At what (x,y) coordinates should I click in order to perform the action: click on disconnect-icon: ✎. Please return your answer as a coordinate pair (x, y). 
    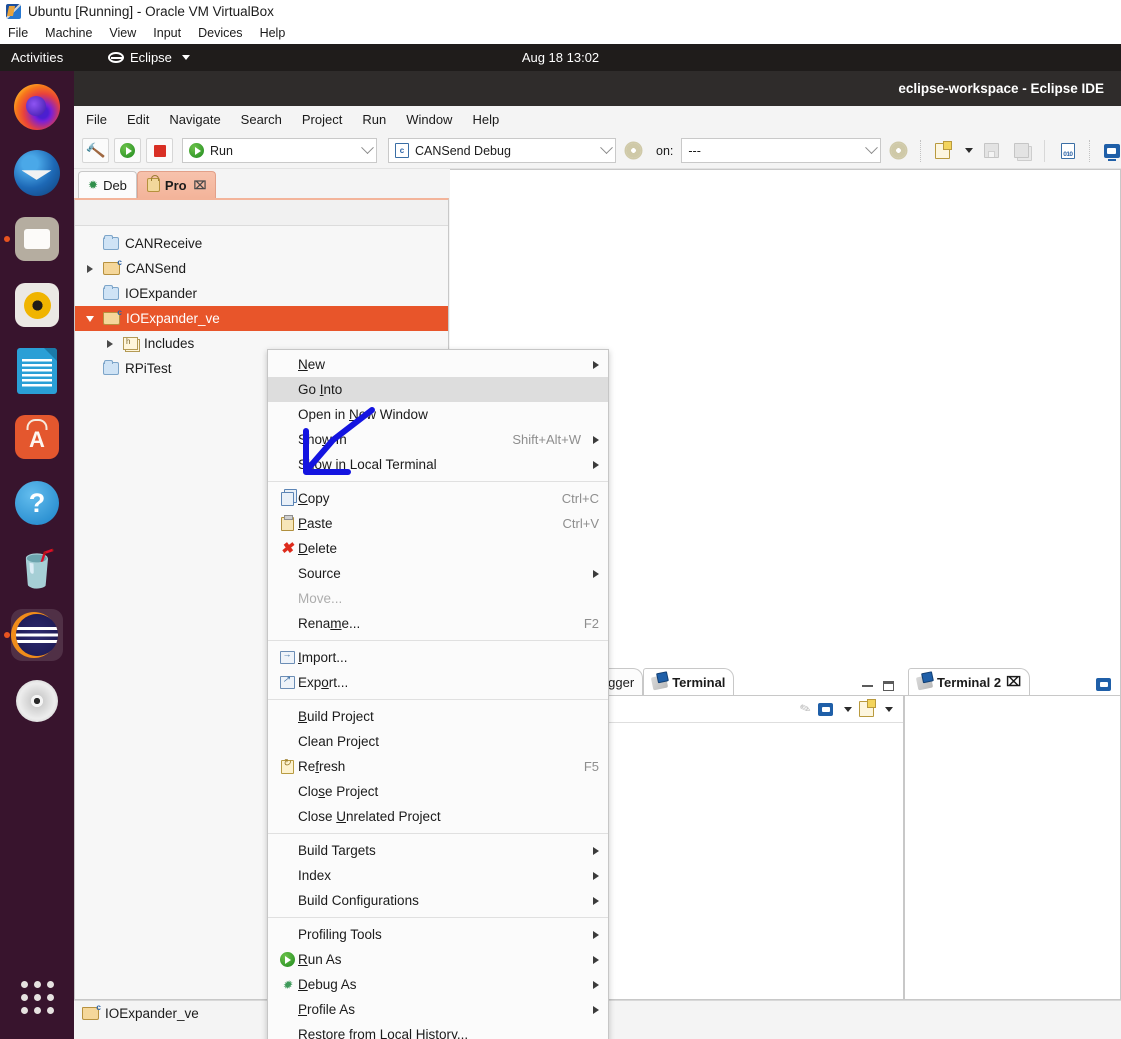
    Looking at the image, I should click on (806, 709).